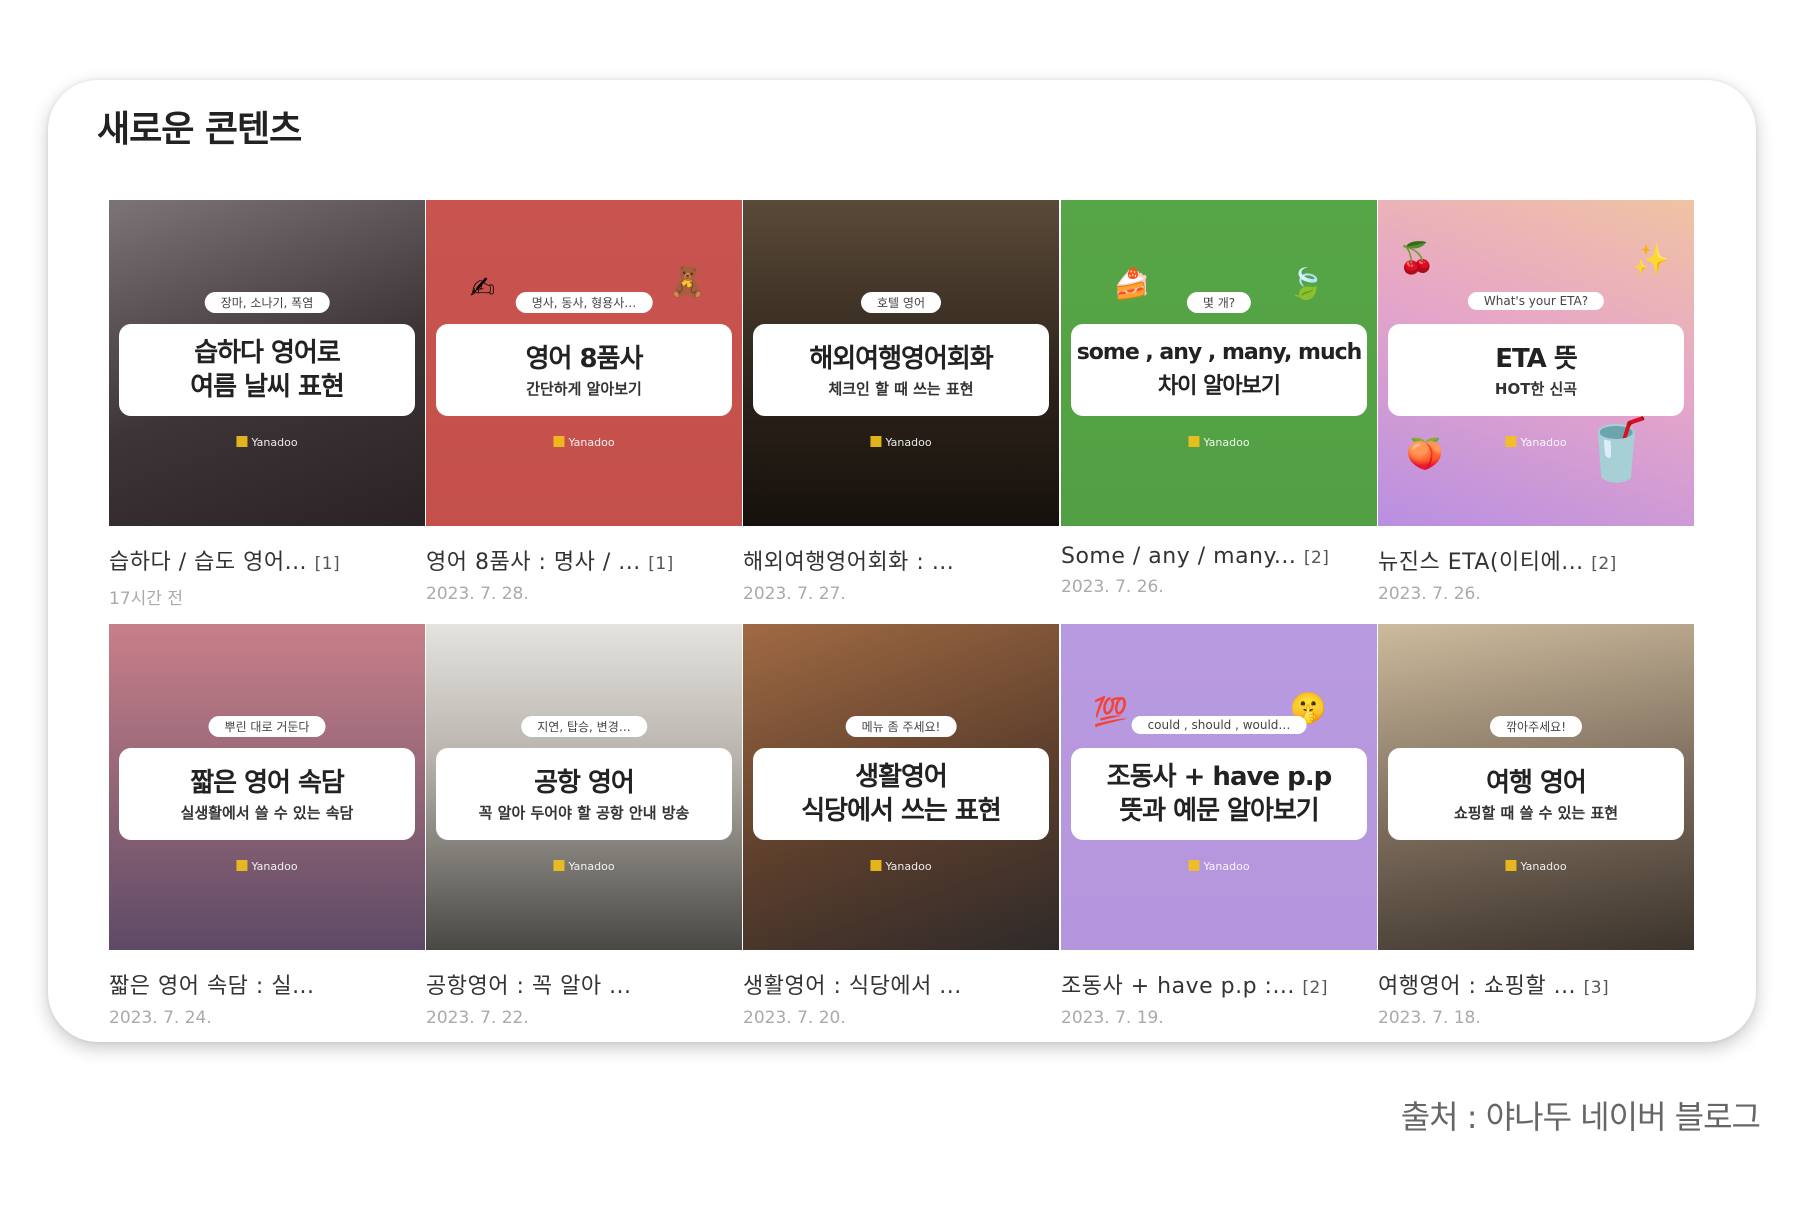 Image resolution: width=1800 pixels, height=1215 pixels. What do you see at coordinates (267, 782) in the screenshot?
I see `thumbnail-headline: 짧은 영어 속담` at bounding box center [267, 782].